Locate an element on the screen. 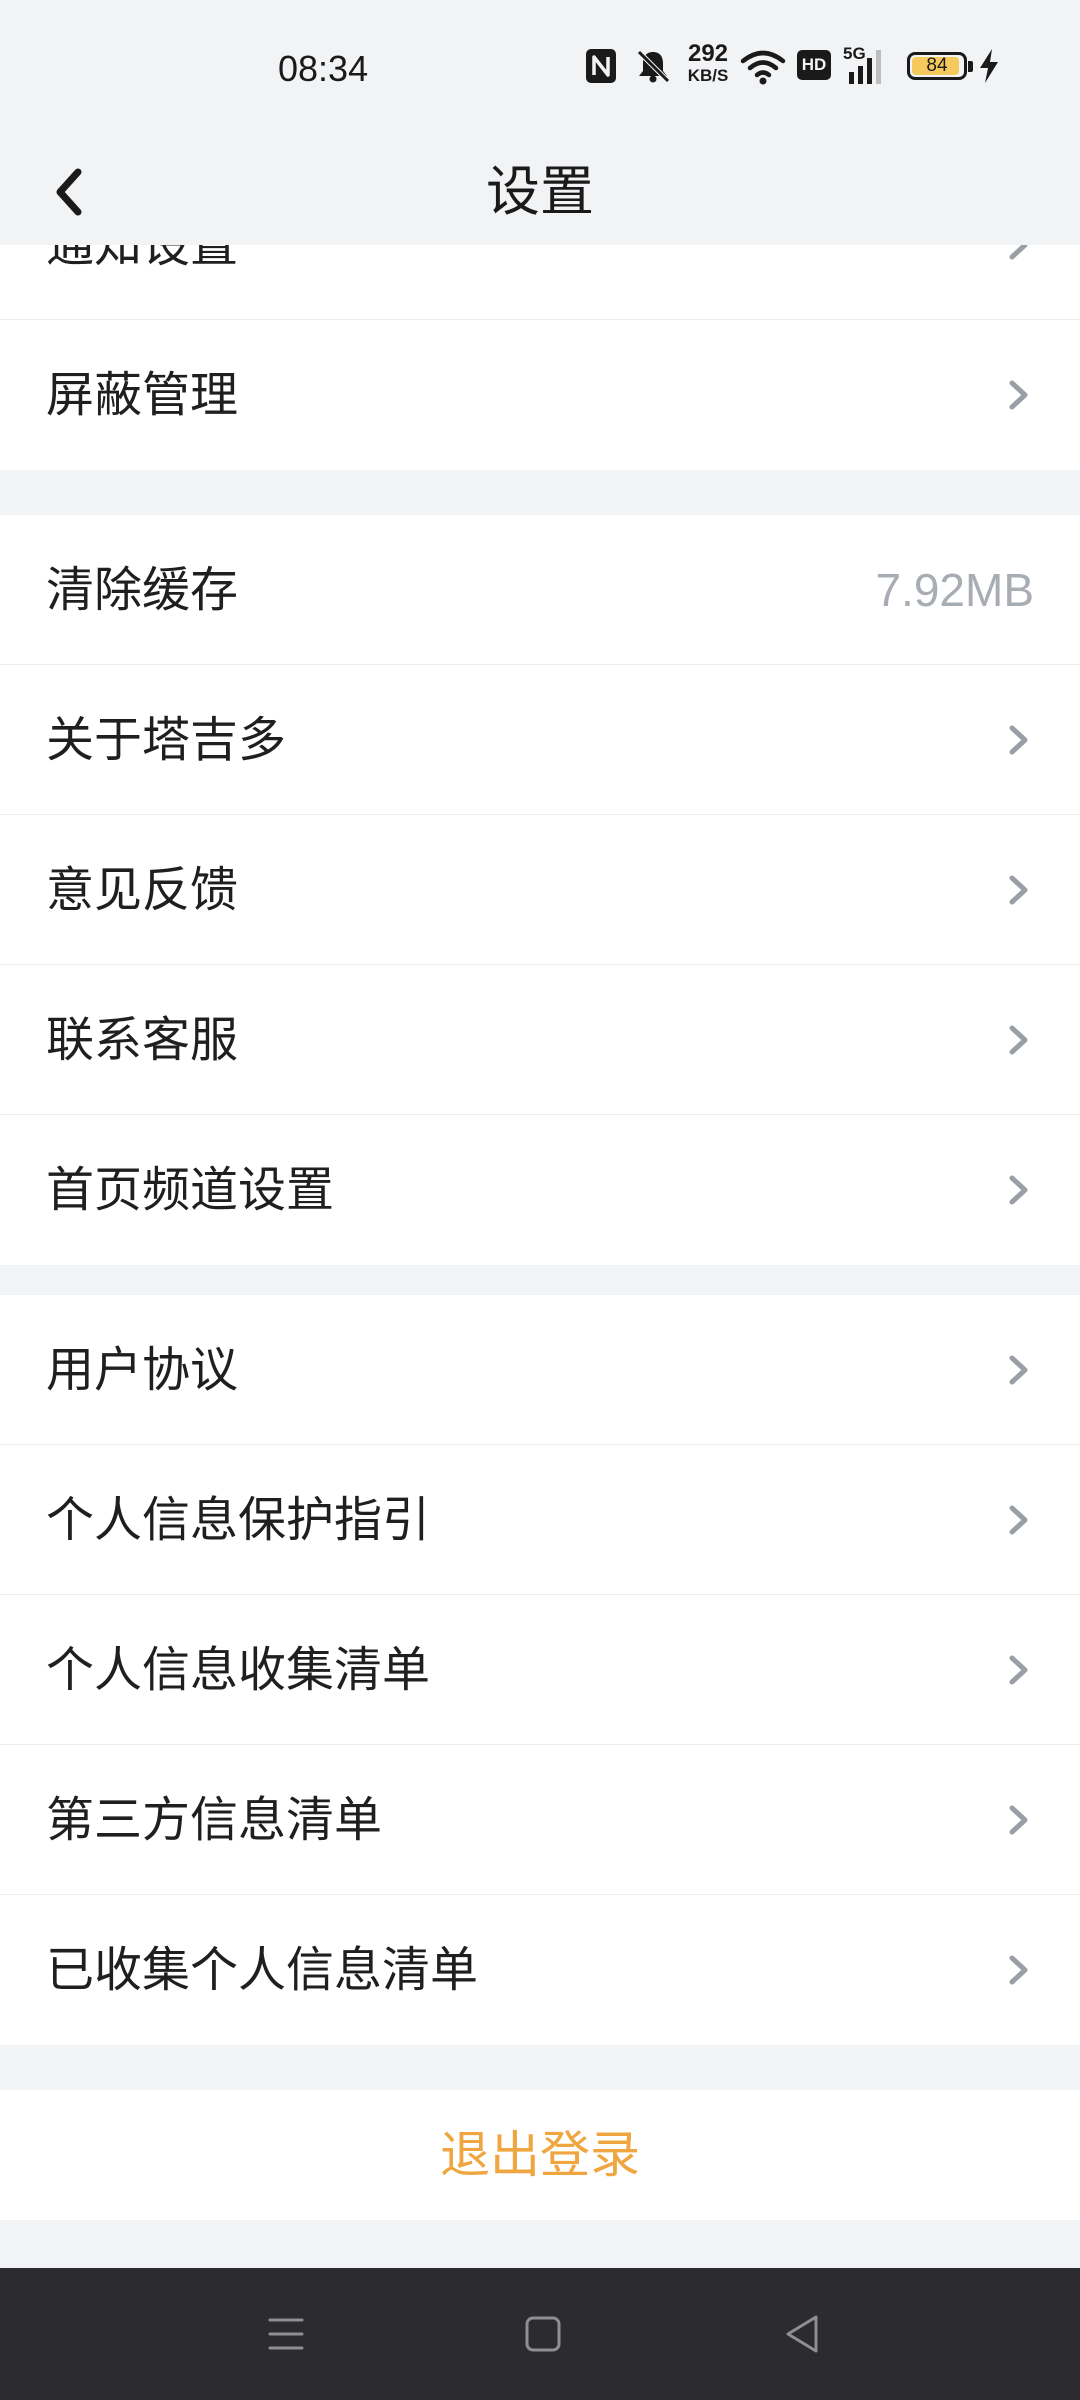 The height and width of the screenshot is (2400, 1080). setting-row-about: 关于塔吉多 is located at coordinates (540, 740).